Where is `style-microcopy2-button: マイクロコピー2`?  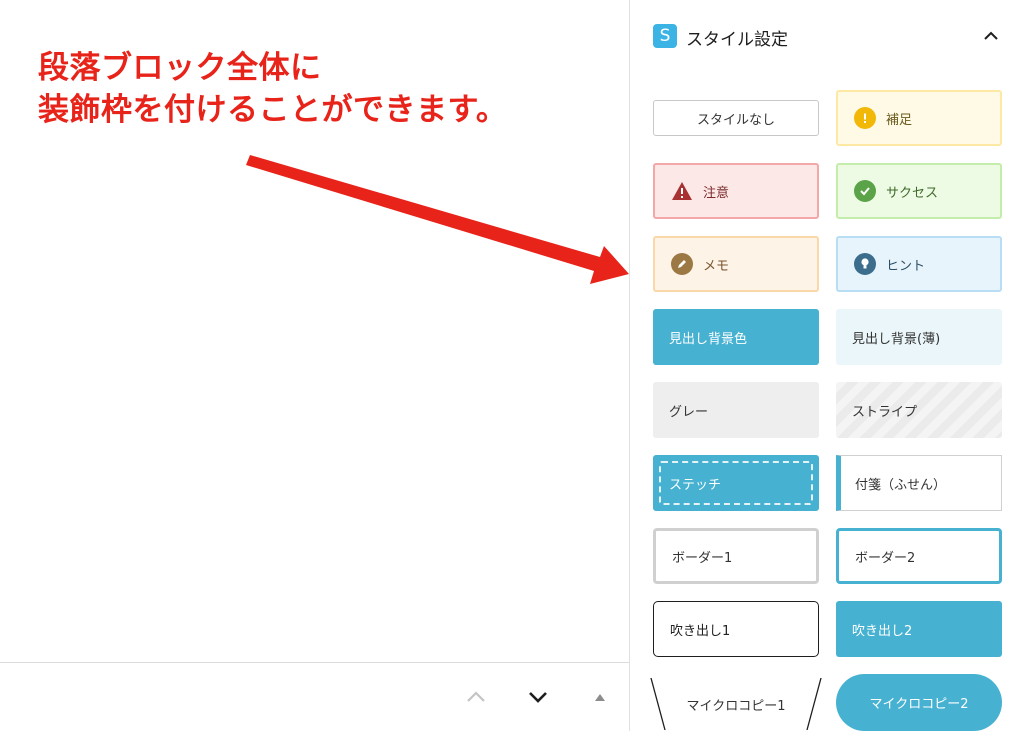 style-microcopy2-button: マイクロコピー2 is located at coordinates (919, 702).